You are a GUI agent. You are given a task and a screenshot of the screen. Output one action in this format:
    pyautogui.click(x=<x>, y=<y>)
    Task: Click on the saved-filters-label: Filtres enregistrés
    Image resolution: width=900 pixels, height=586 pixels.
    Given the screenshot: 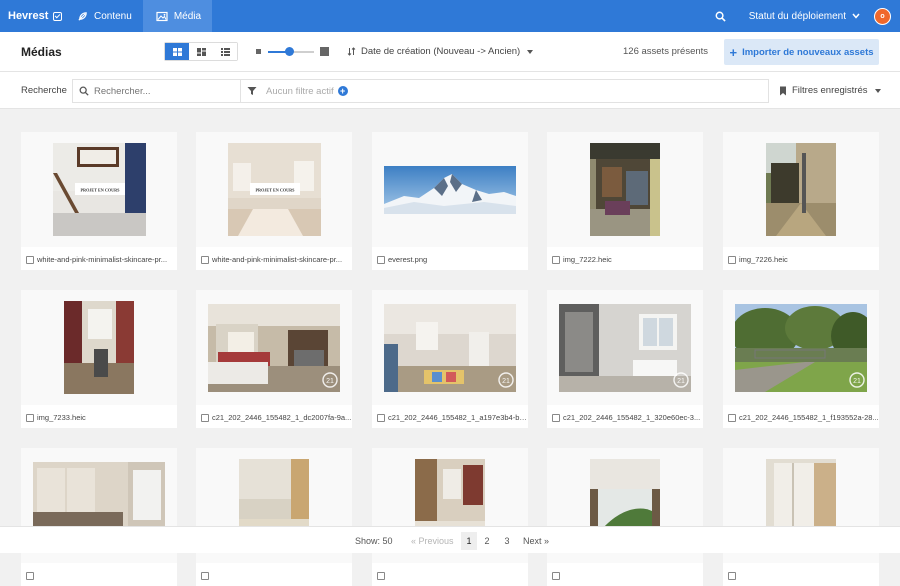 What is the action you would take?
    pyautogui.click(x=830, y=90)
    